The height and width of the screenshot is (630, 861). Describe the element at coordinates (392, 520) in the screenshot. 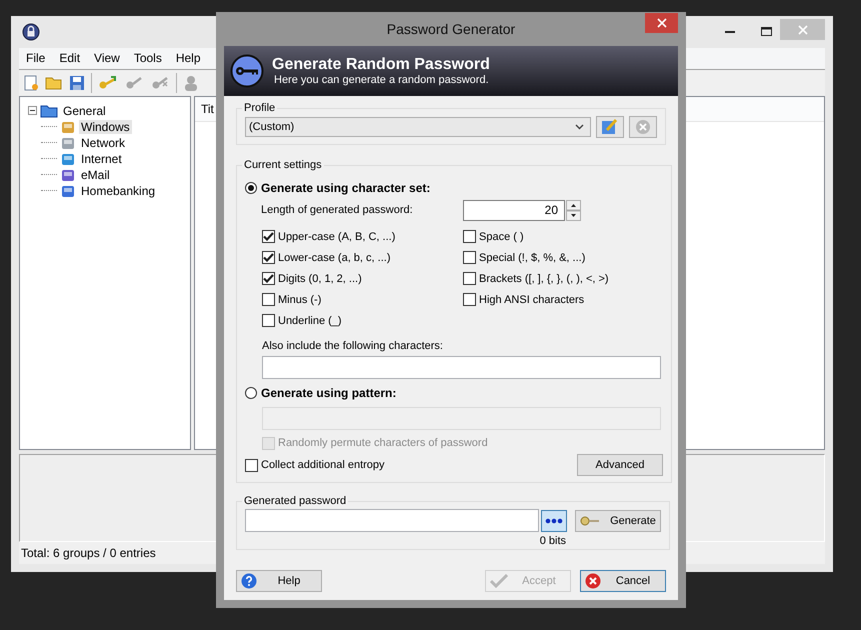

I see `password-field` at that location.